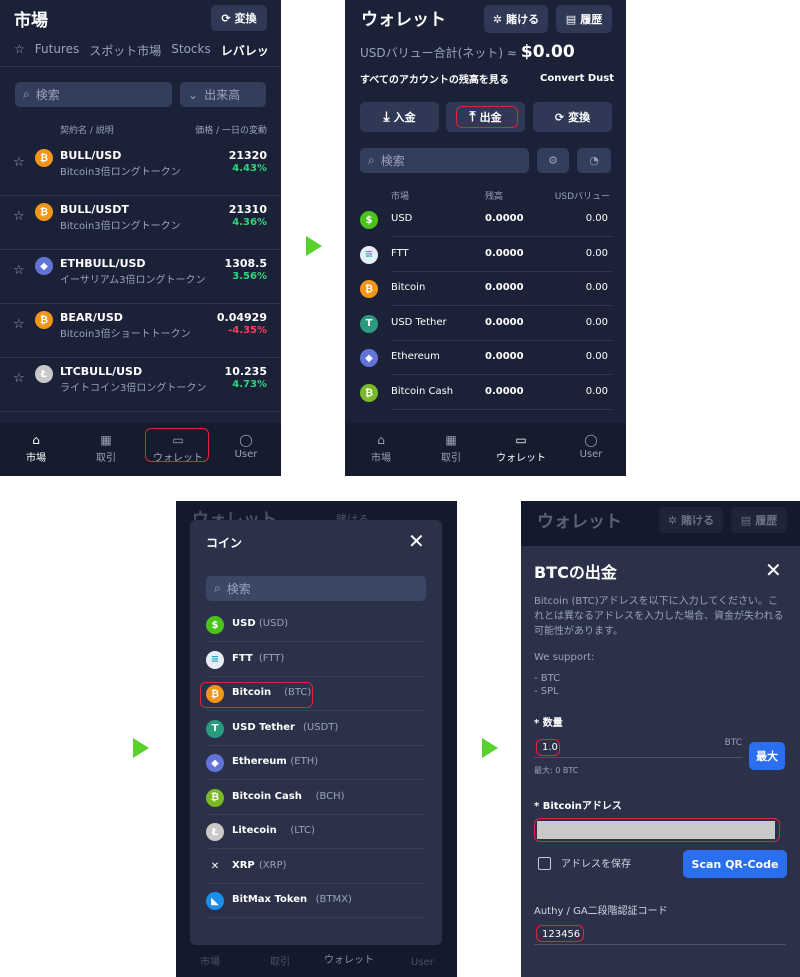 The width and height of the screenshot is (800, 977). What do you see at coordinates (767, 756) in the screenshot?
I see `max-button: 最大` at bounding box center [767, 756].